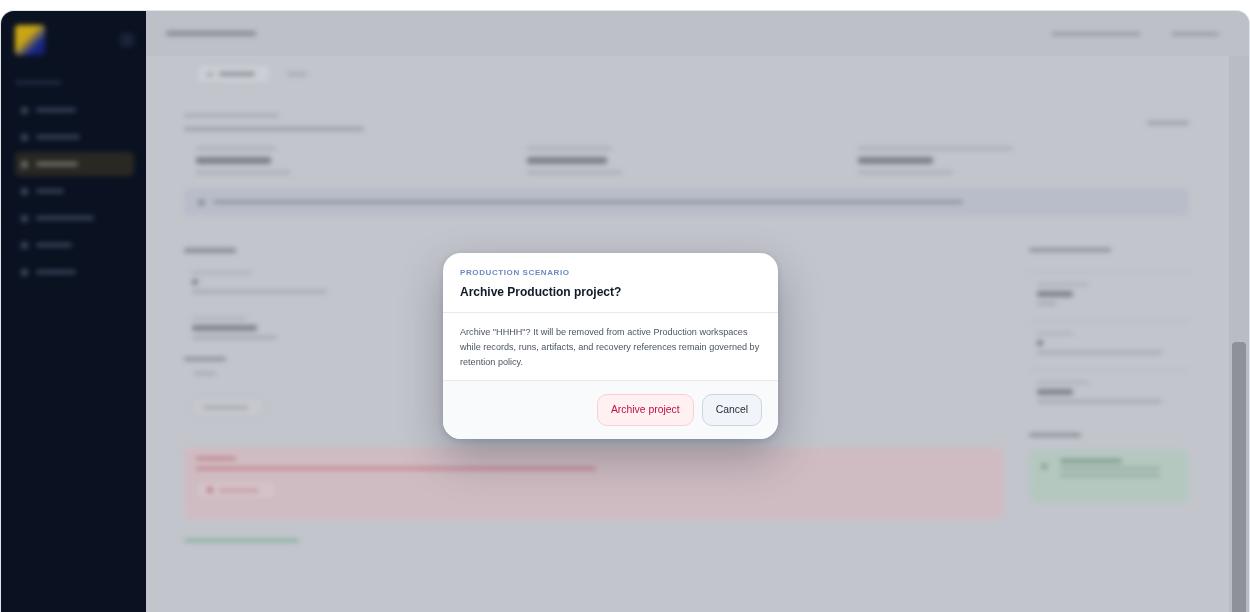 The width and height of the screenshot is (1250, 612). What do you see at coordinates (610, 347) in the screenshot?
I see `dialog-message: Archive "HHHH"? It will be removed from active Production workspaces while records, runs, artifacts, and recovery references remain governed by retention policy.` at bounding box center [610, 347].